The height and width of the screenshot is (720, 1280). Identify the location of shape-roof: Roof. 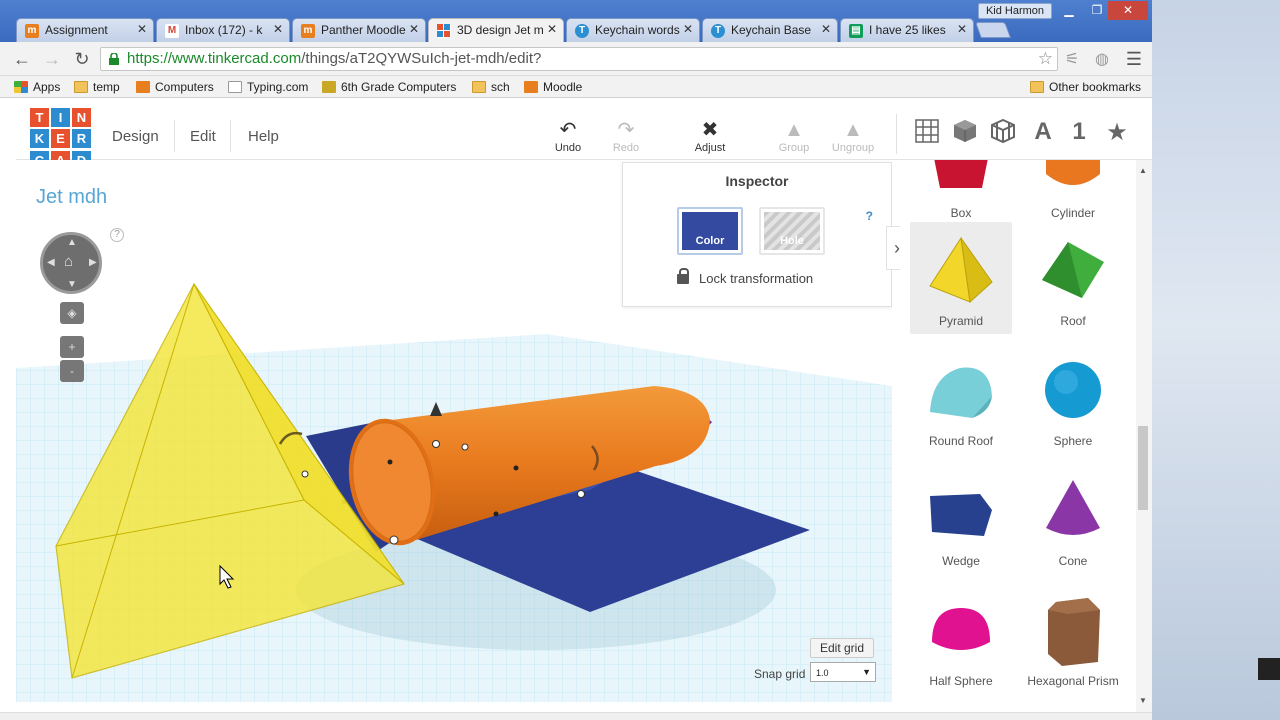
(1073, 278).